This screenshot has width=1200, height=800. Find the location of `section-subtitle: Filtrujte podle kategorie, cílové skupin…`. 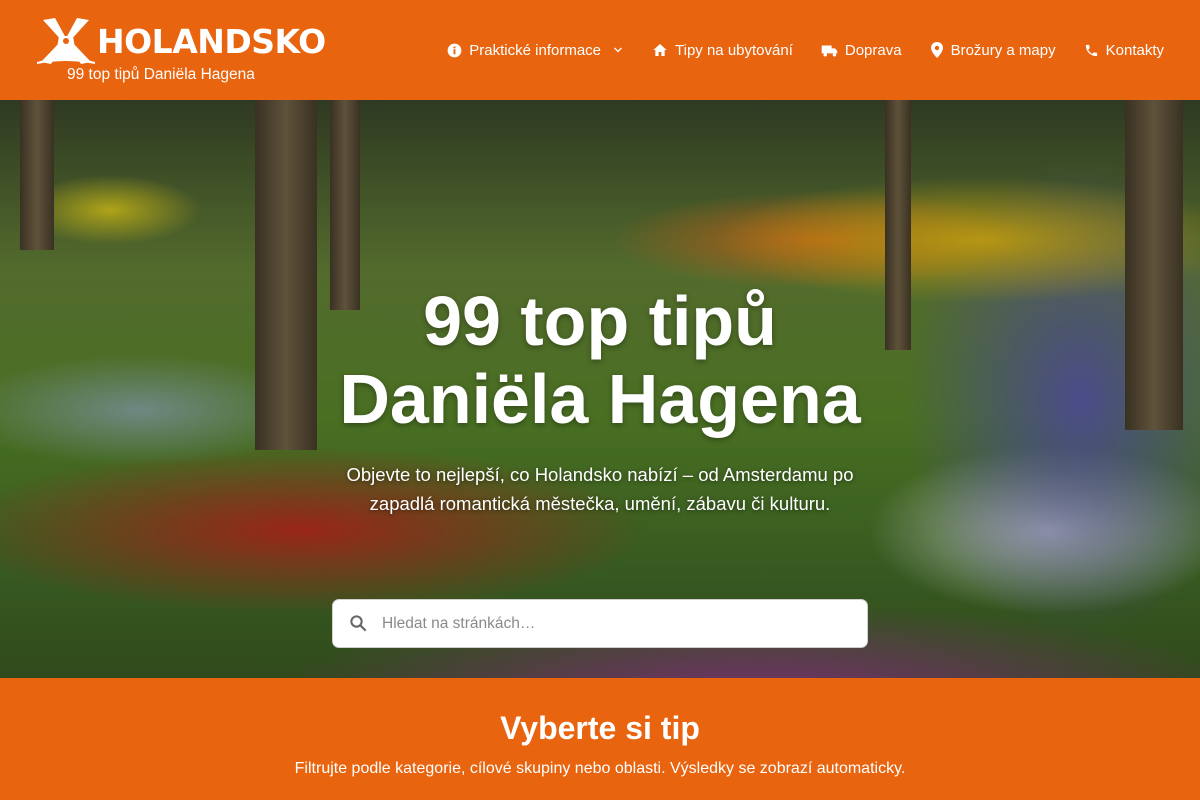

section-subtitle: Filtrujte podle kategorie, cílové skupin… is located at coordinates (600, 768).